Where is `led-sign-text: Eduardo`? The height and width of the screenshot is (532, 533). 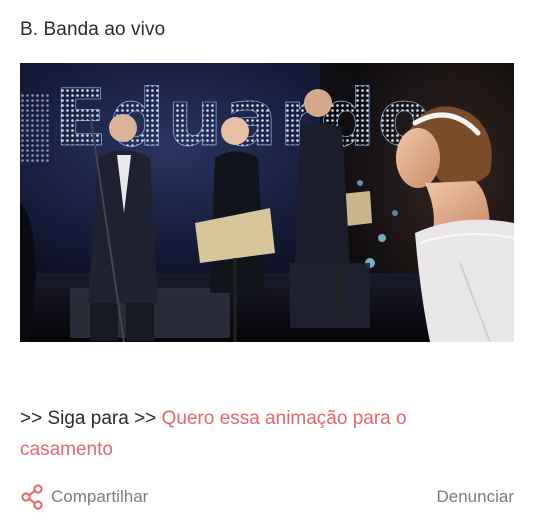
led-sign-text: Eduardo is located at coordinates (243, 119).